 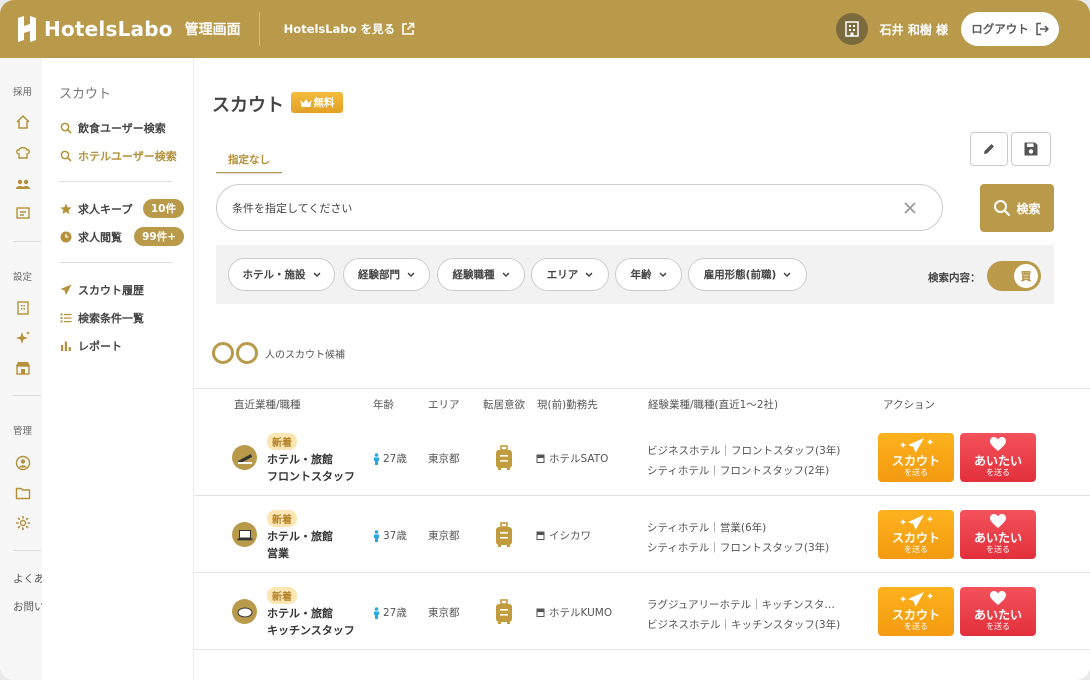 I want to click on message-icon, so click(x=23, y=214).